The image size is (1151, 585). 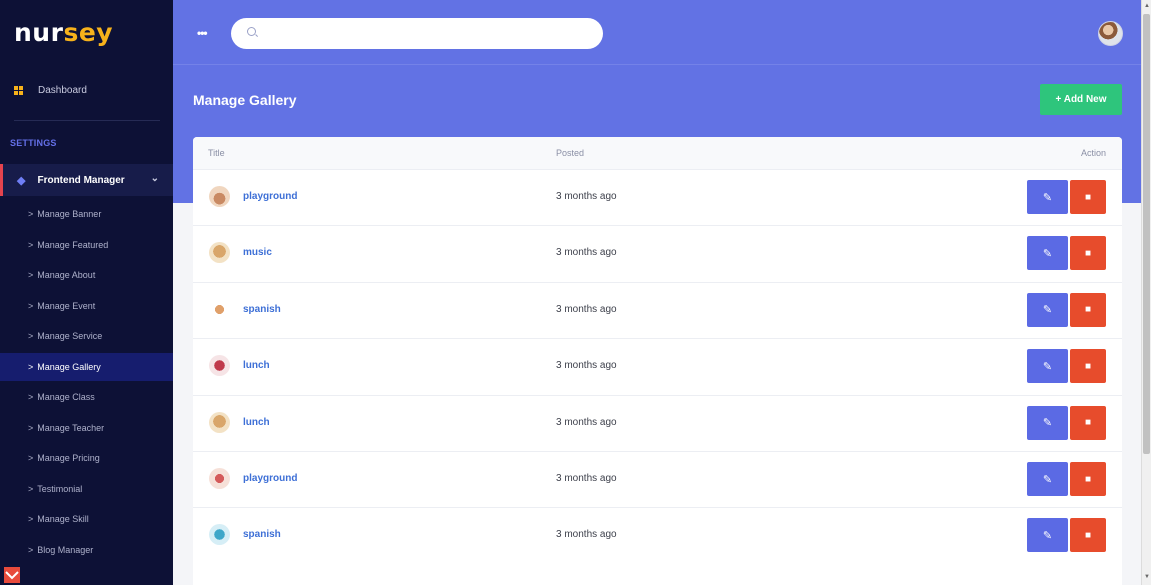 I want to click on app-corner-logo, so click(x=12, y=575).